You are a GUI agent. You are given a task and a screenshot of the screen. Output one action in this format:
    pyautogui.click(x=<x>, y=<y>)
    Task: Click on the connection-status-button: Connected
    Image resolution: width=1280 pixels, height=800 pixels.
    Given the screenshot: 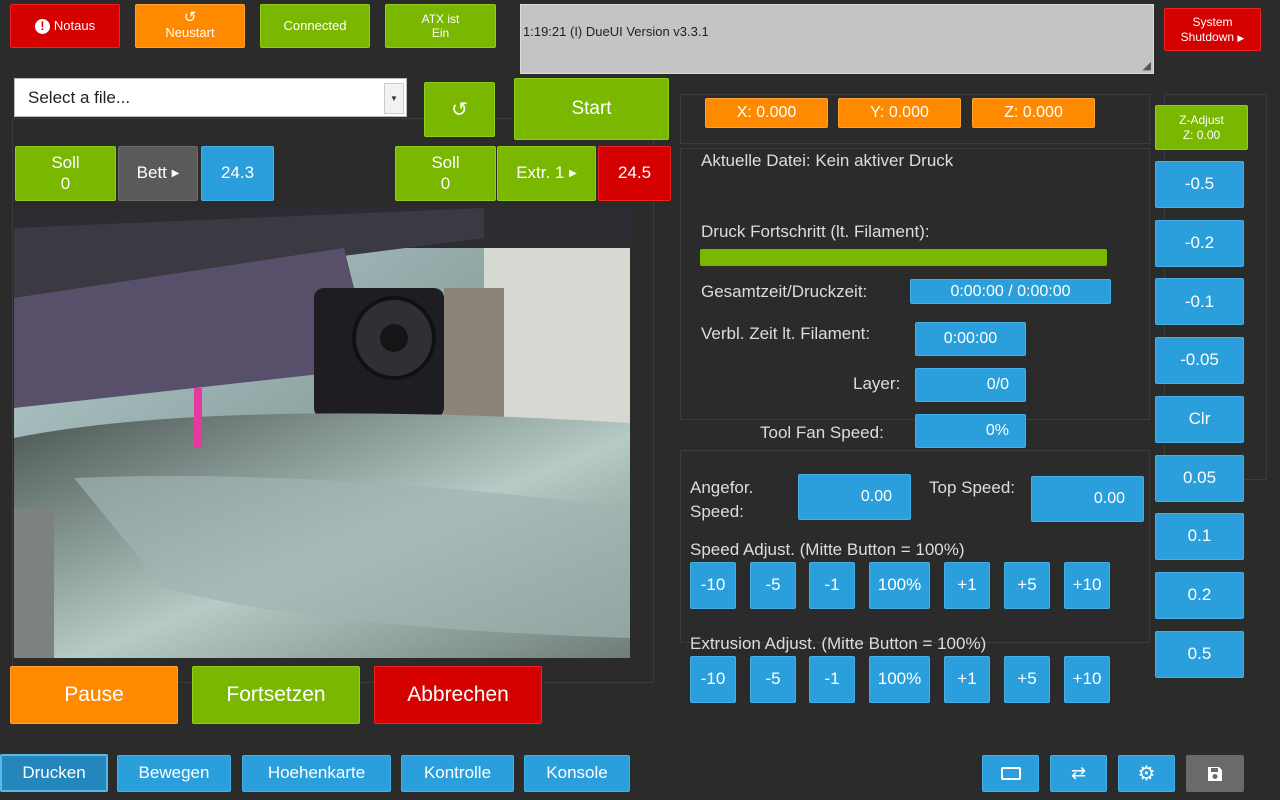 What is the action you would take?
    pyautogui.click(x=315, y=26)
    